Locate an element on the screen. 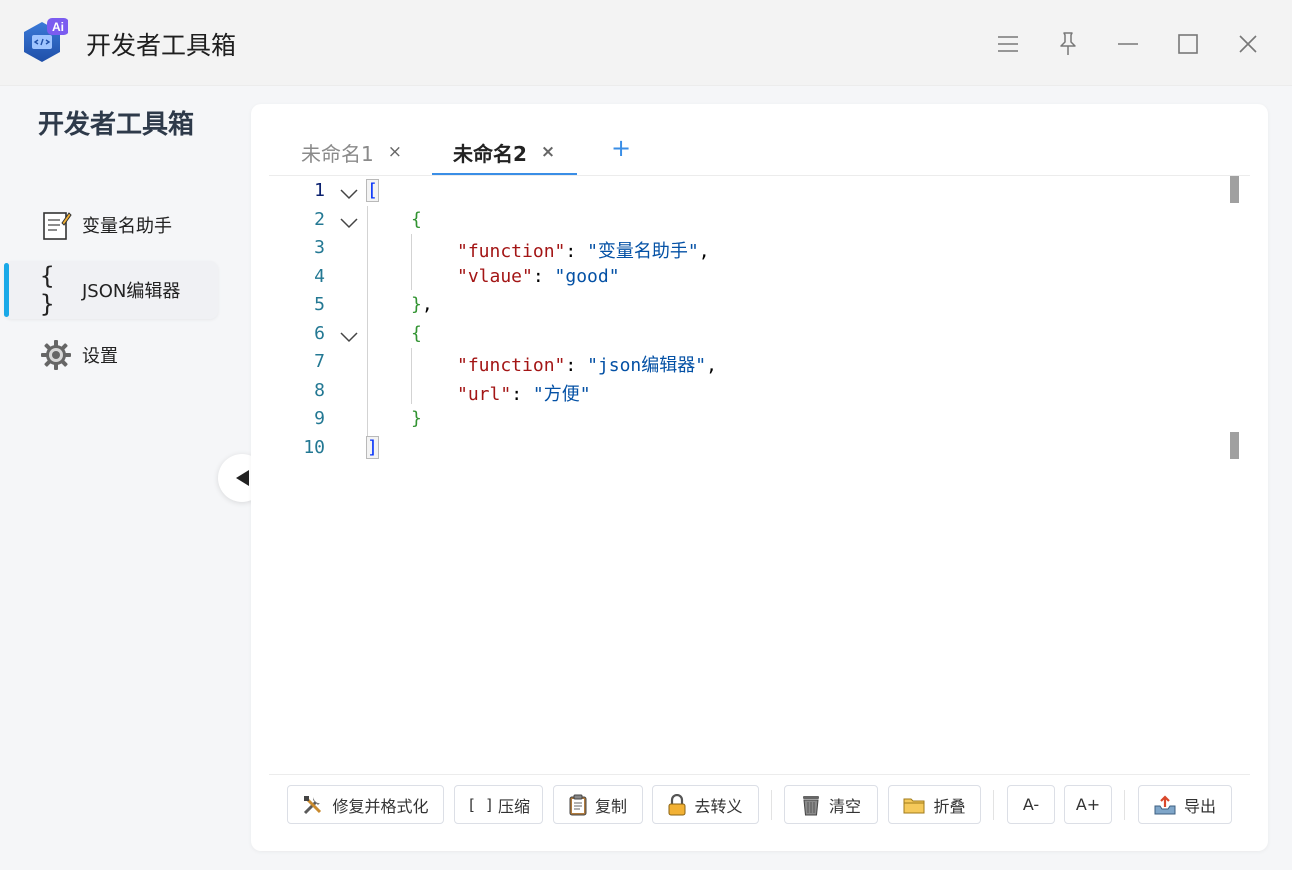  pin-button is located at coordinates (1068, 44).